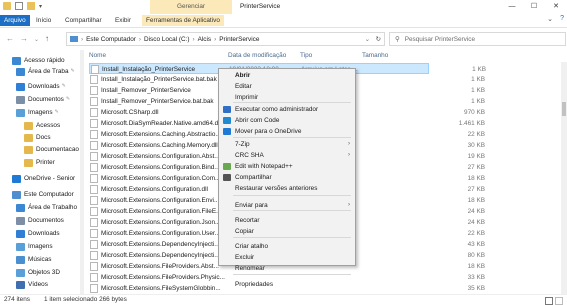  I want to click on quick-access-toolbar: ▾, so click(22, 6).